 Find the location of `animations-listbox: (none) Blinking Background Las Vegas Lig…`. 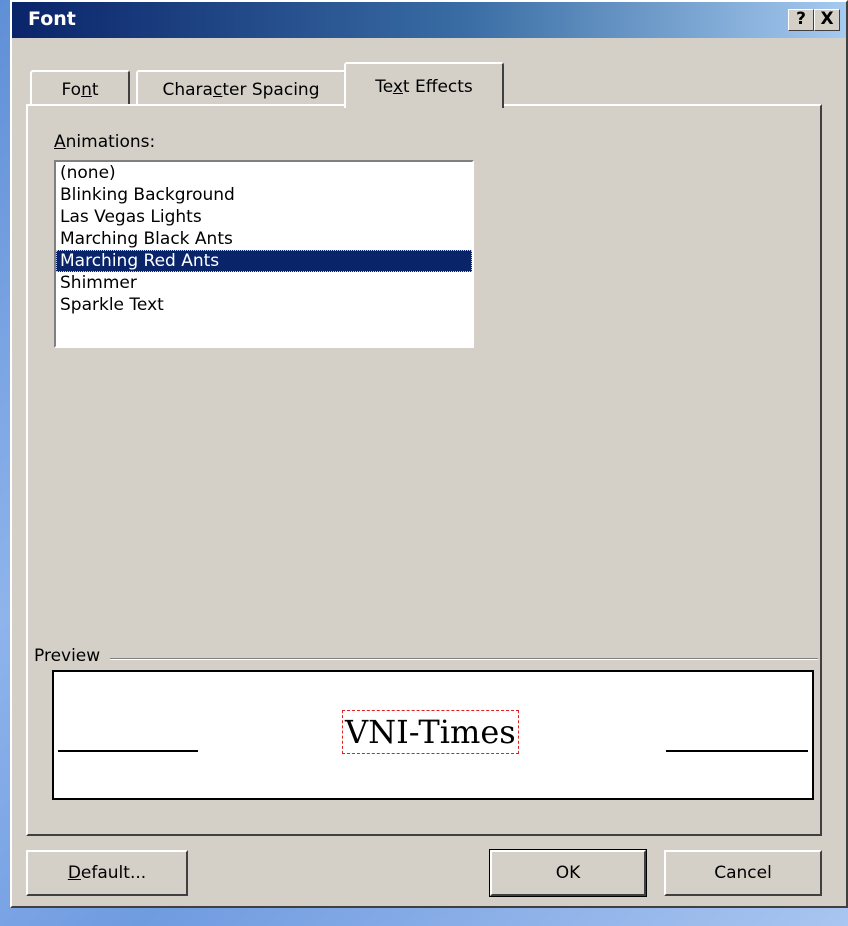

animations-listbox: (none) Blinking Background Las Vegas Lig… is located at coordinates (264, 254).